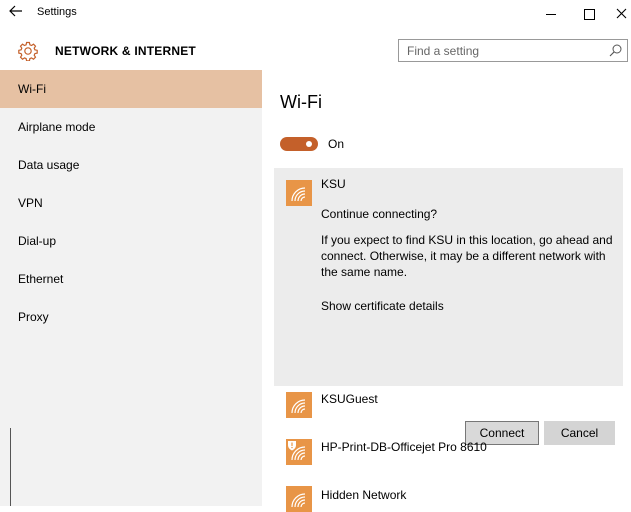  I want to click on sidebar-item-wifi: Wi-Fi, so click(131, 89).